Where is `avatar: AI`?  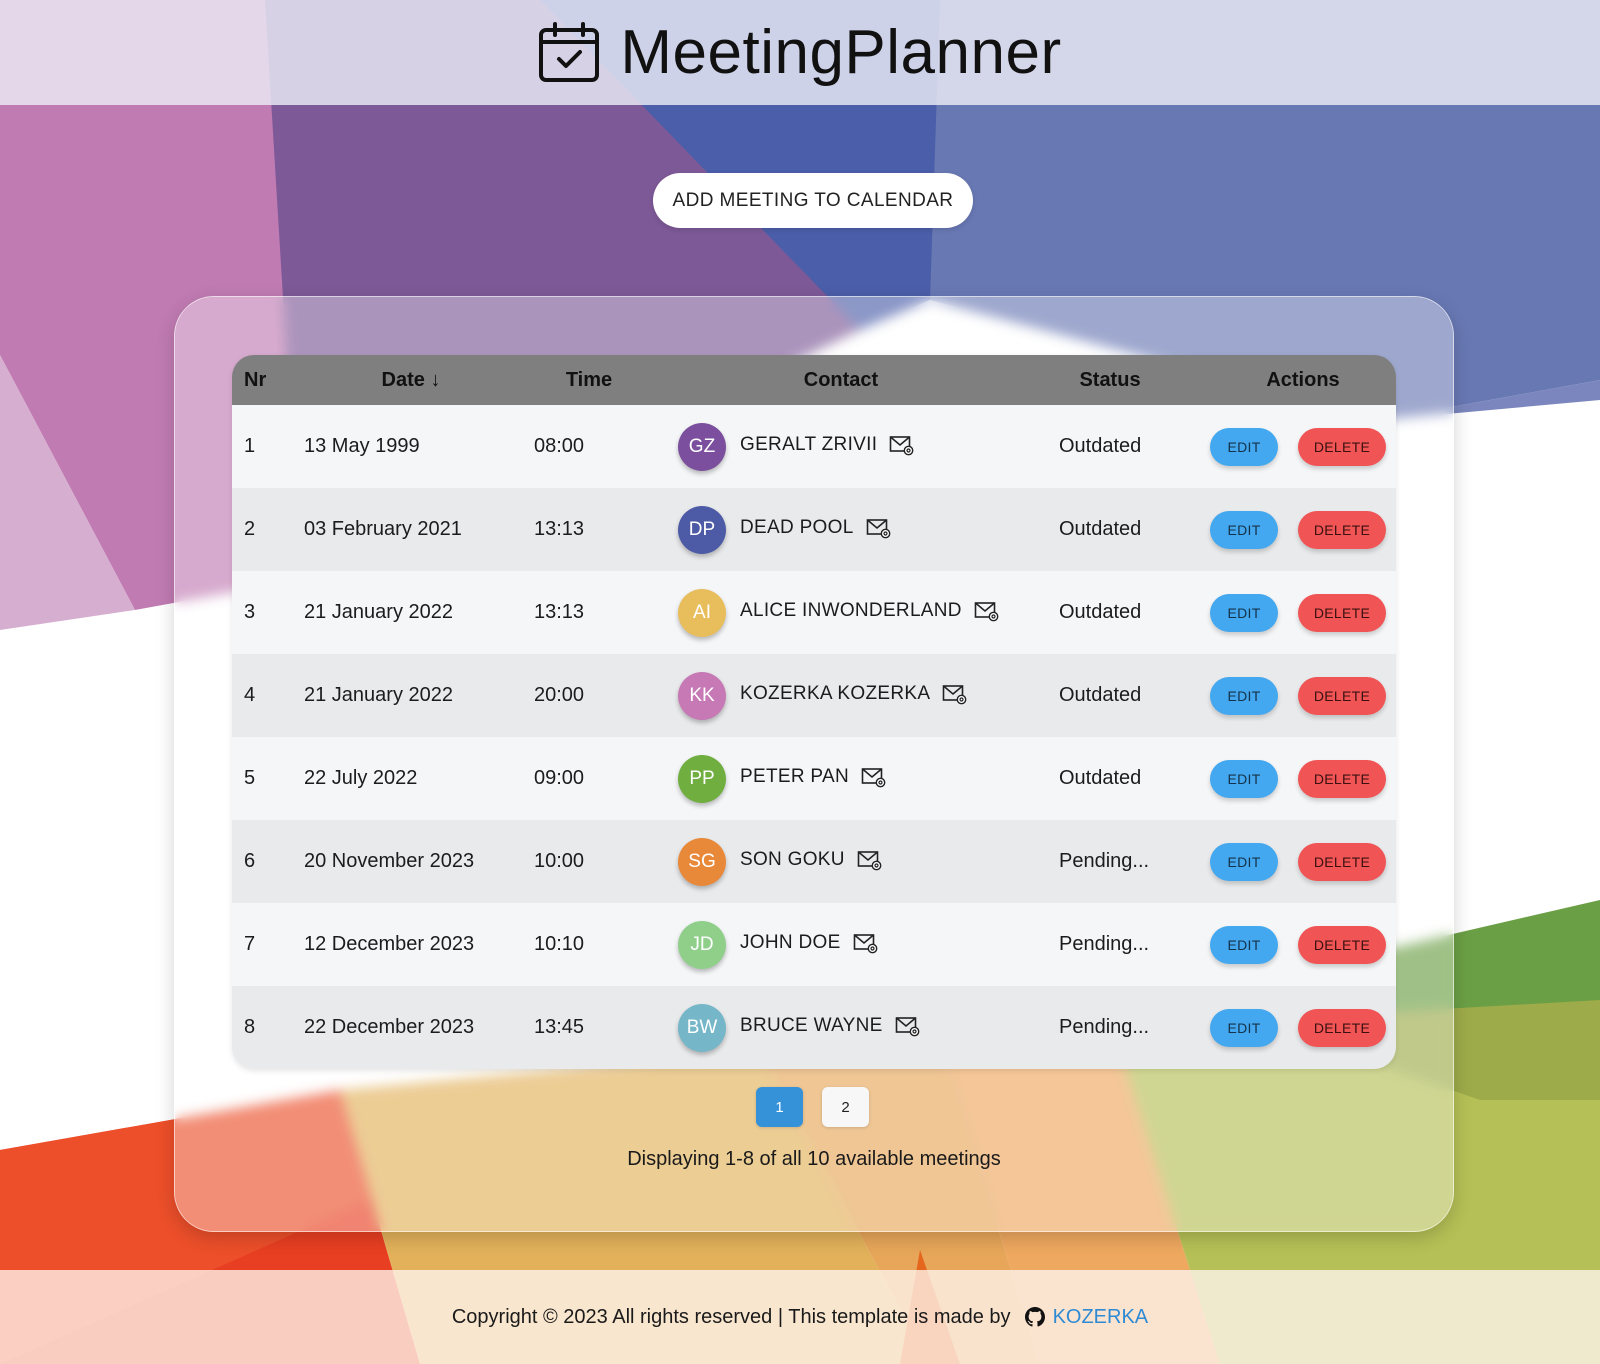 avatar: AI is located at coordinates (702, 612).